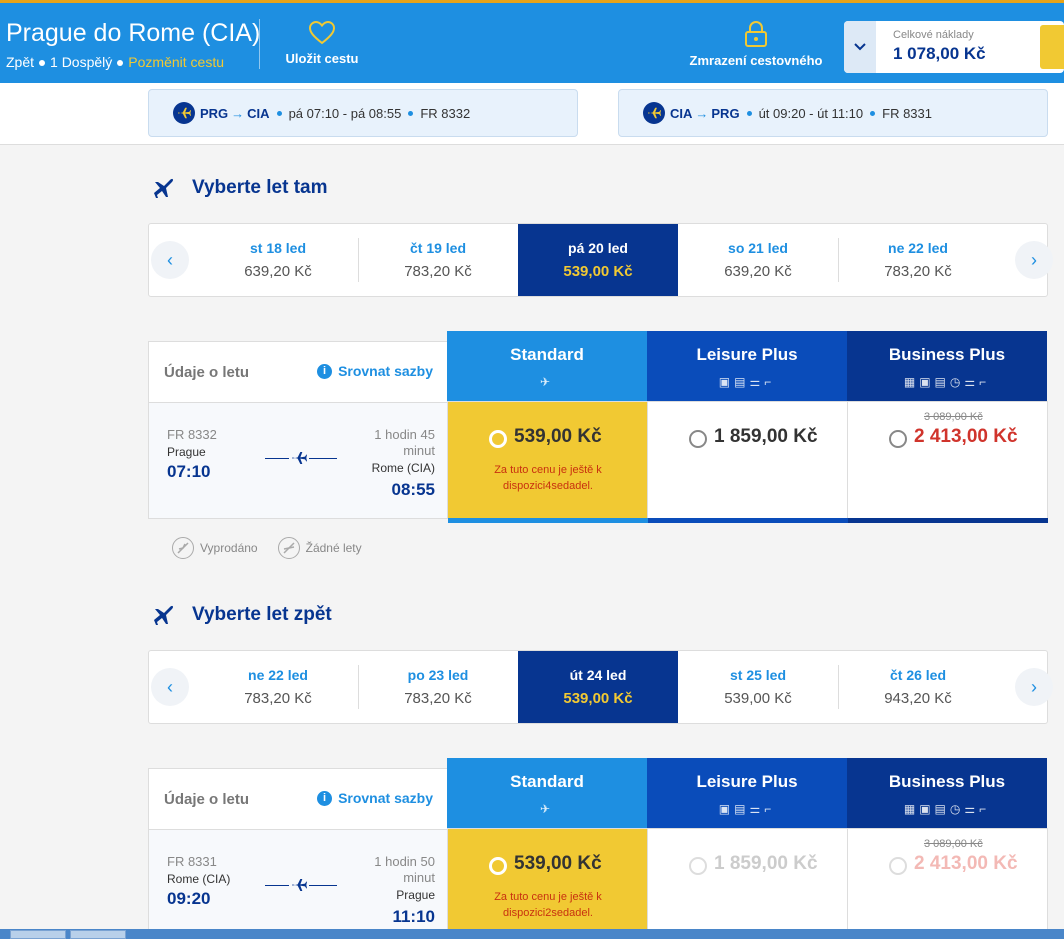 Image resolution: width=1064 pixels, height=939 pixels. What do you see at coordinates (322, 33) in the screenshot?
I see `heart-icon` at bounding box center [322, 33].